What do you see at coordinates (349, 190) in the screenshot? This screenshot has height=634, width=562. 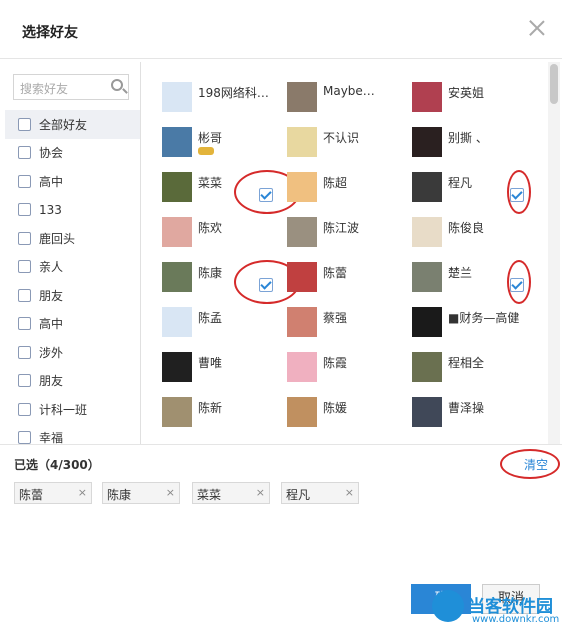 I see `friend-item: 陈超` at bounding box center [349, 190].